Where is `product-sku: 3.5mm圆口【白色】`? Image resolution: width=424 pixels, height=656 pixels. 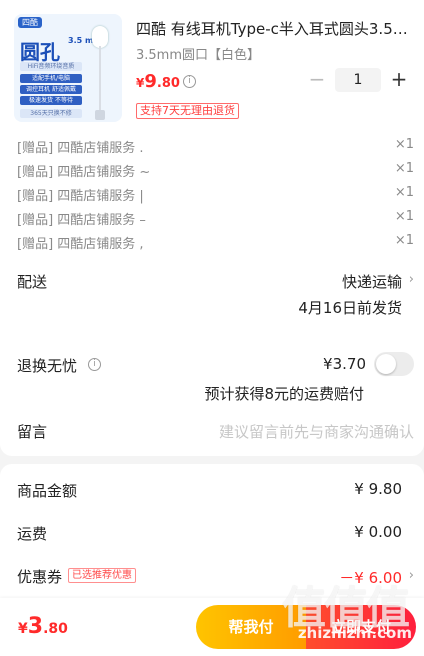 product-sku: 3.5mm圆口【白色】 is located at coordinates (198, 53).